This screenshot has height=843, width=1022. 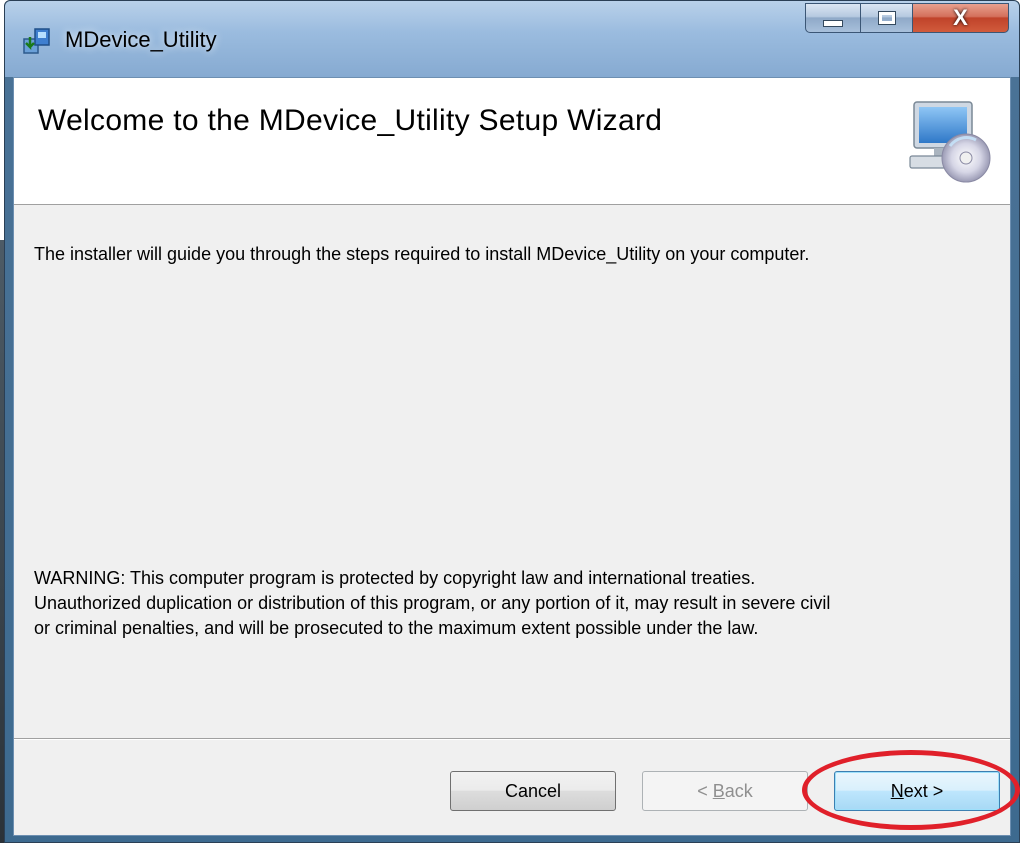 I want to click on minimize-button, so click(x=833, y=18).